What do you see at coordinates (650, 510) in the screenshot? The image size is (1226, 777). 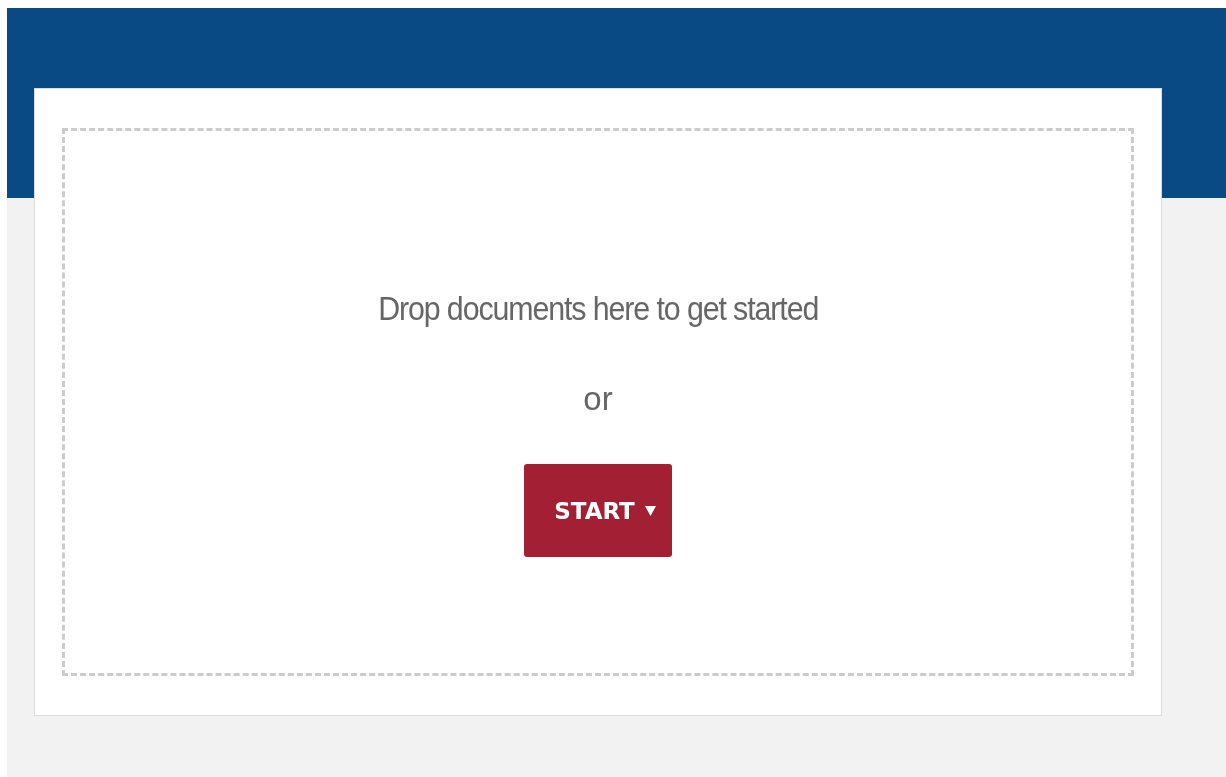 I see `caret-icon` at bounding box center [650, 510].